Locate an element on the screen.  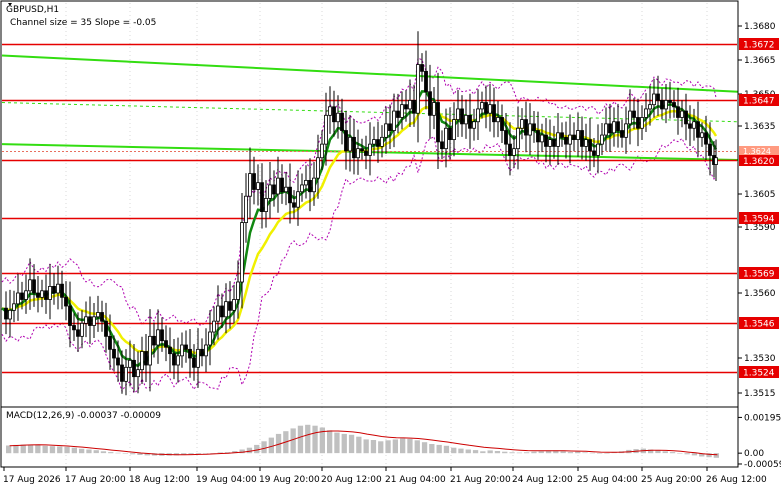
level-tag-label: 1.3569 is located at coordinates (759, 275).